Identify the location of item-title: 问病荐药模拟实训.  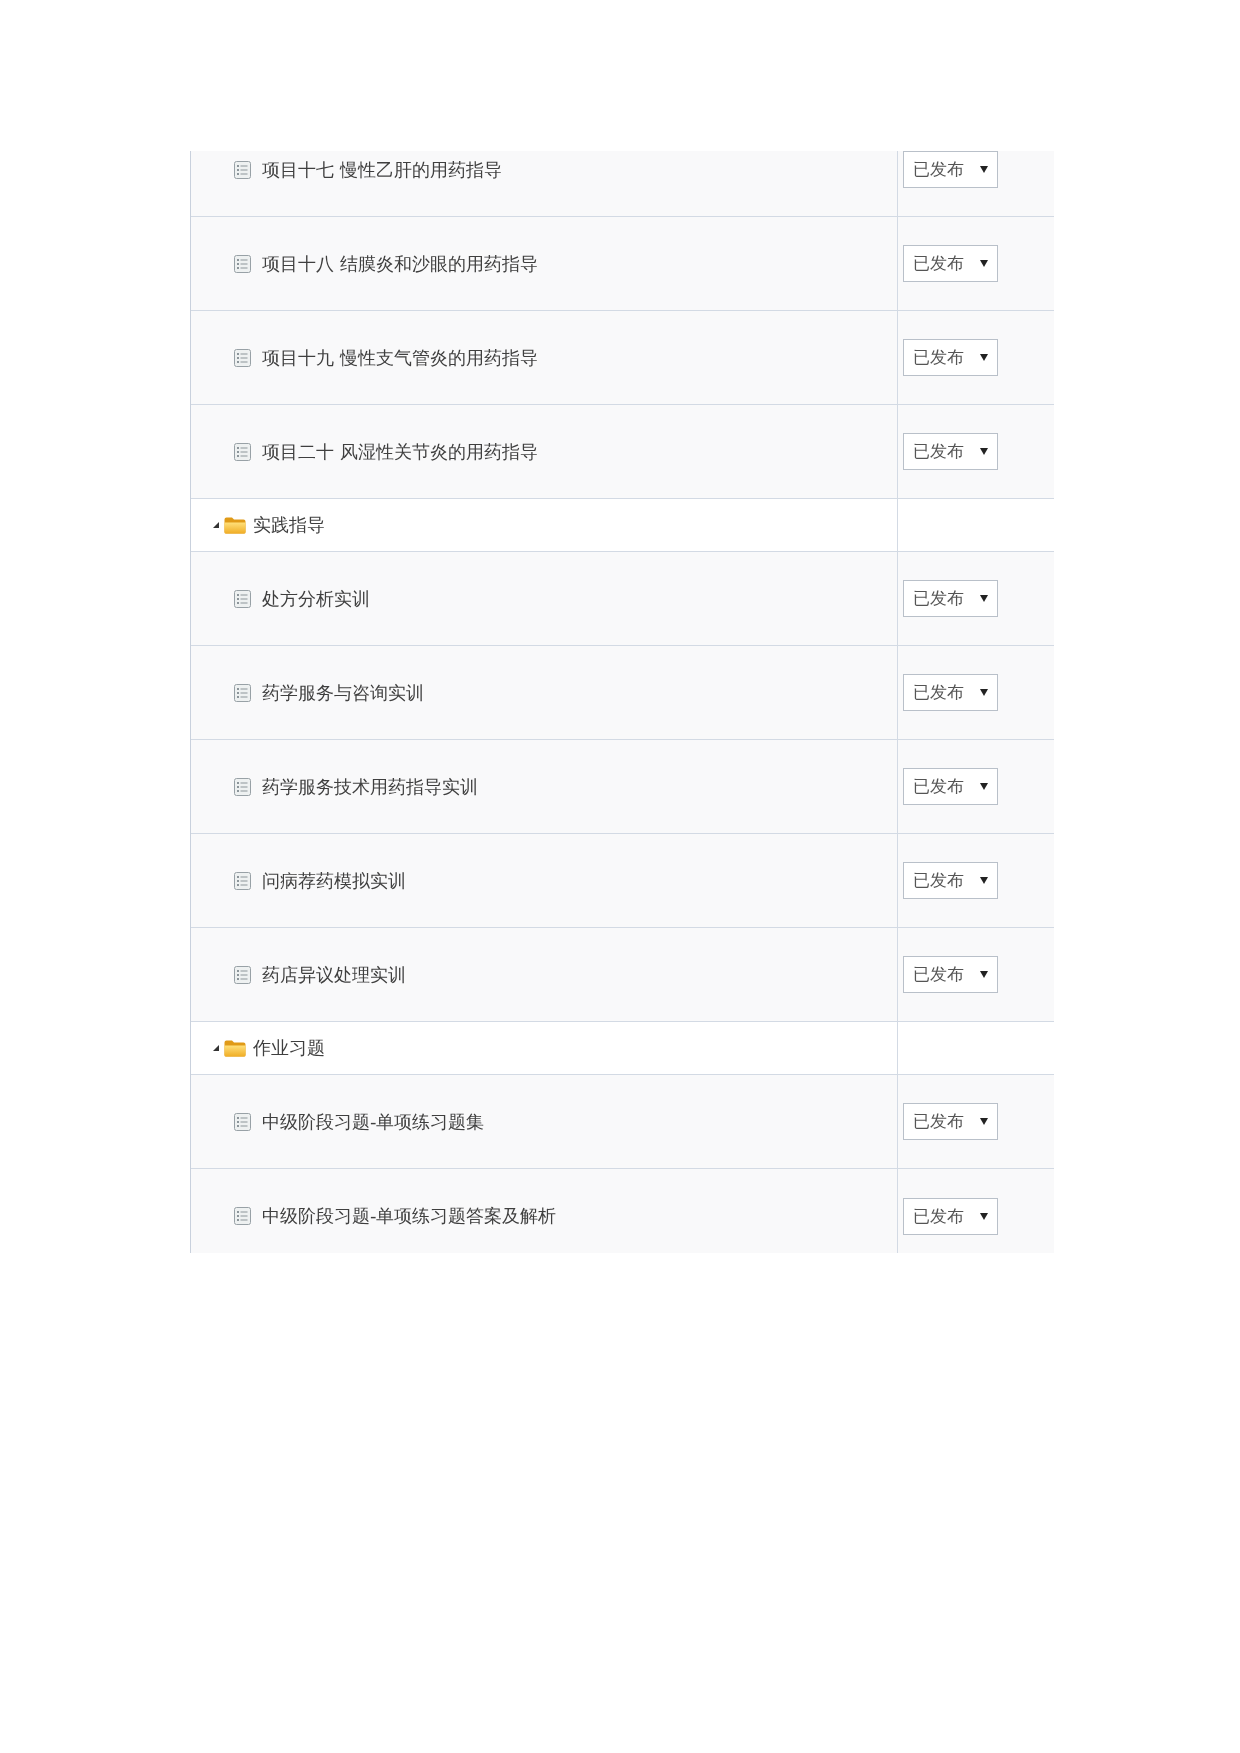
(334, 880).